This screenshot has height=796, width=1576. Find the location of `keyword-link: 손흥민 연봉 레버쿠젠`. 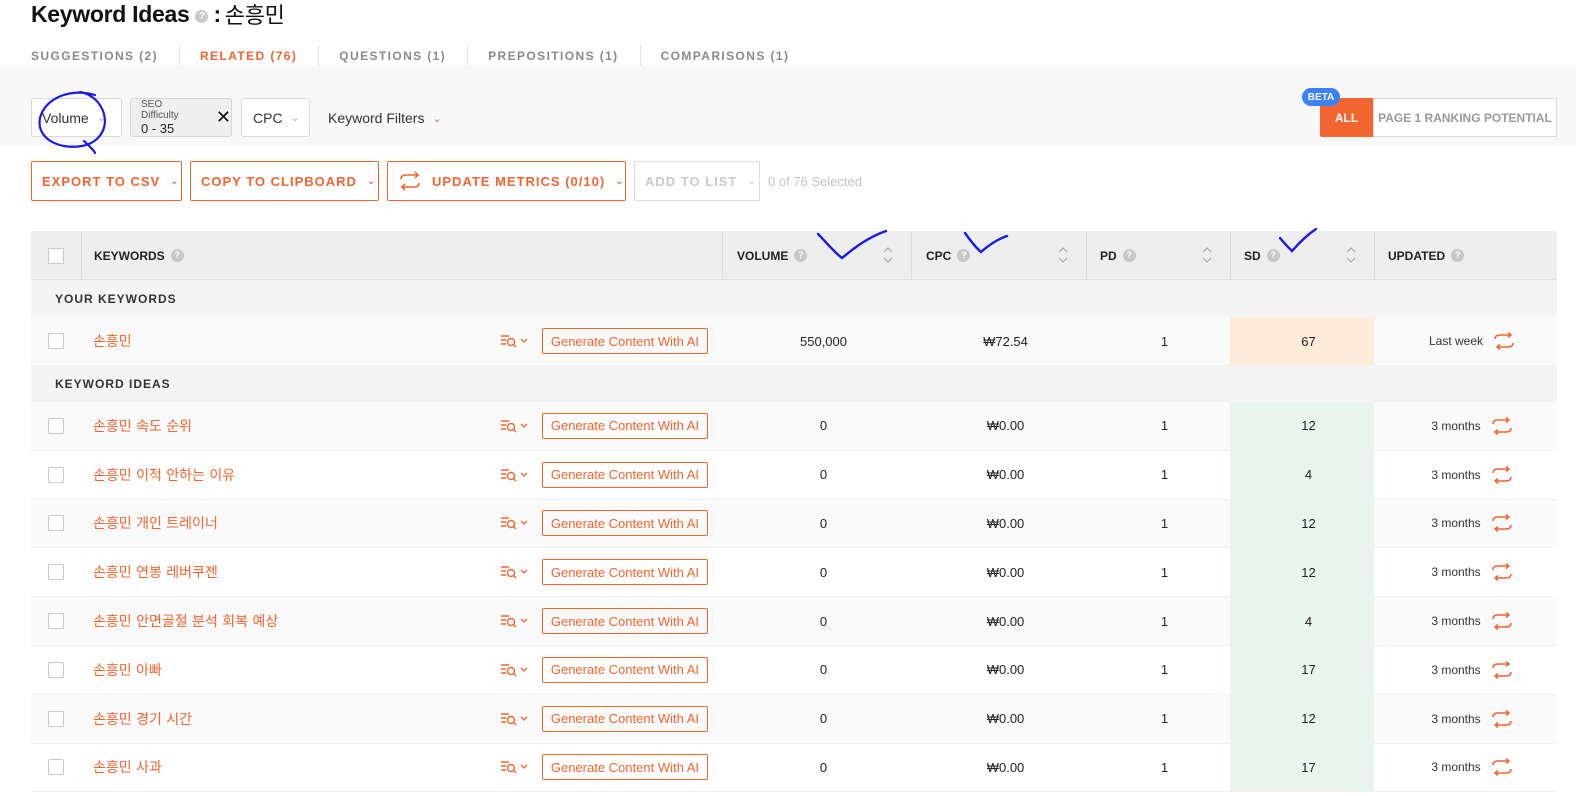

keyword-link: 손흥민 연봉 레버쿠젠 is located at coordinates (155, 572).